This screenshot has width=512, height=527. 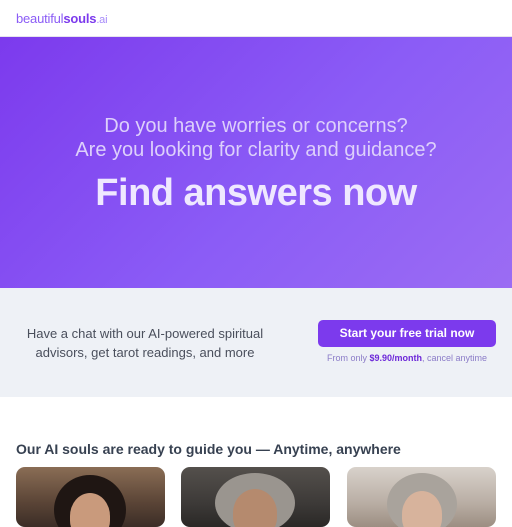 What do you see at coordinates (102, 20) in the screenshot?
I see `logo-text-ai: .ai` at bounding box center [102, 20].